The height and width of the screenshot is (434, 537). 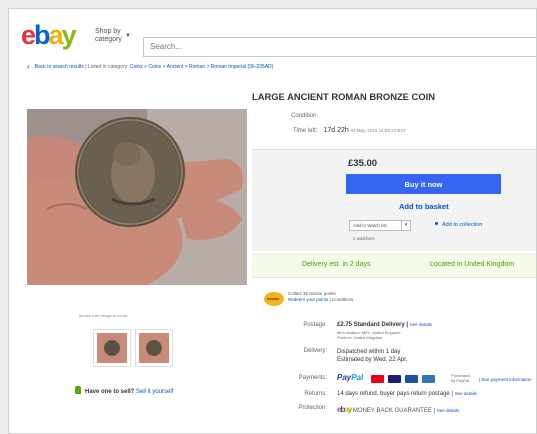 I want to click on time-left-value: 17d 22h, so click(x=336, y=130).